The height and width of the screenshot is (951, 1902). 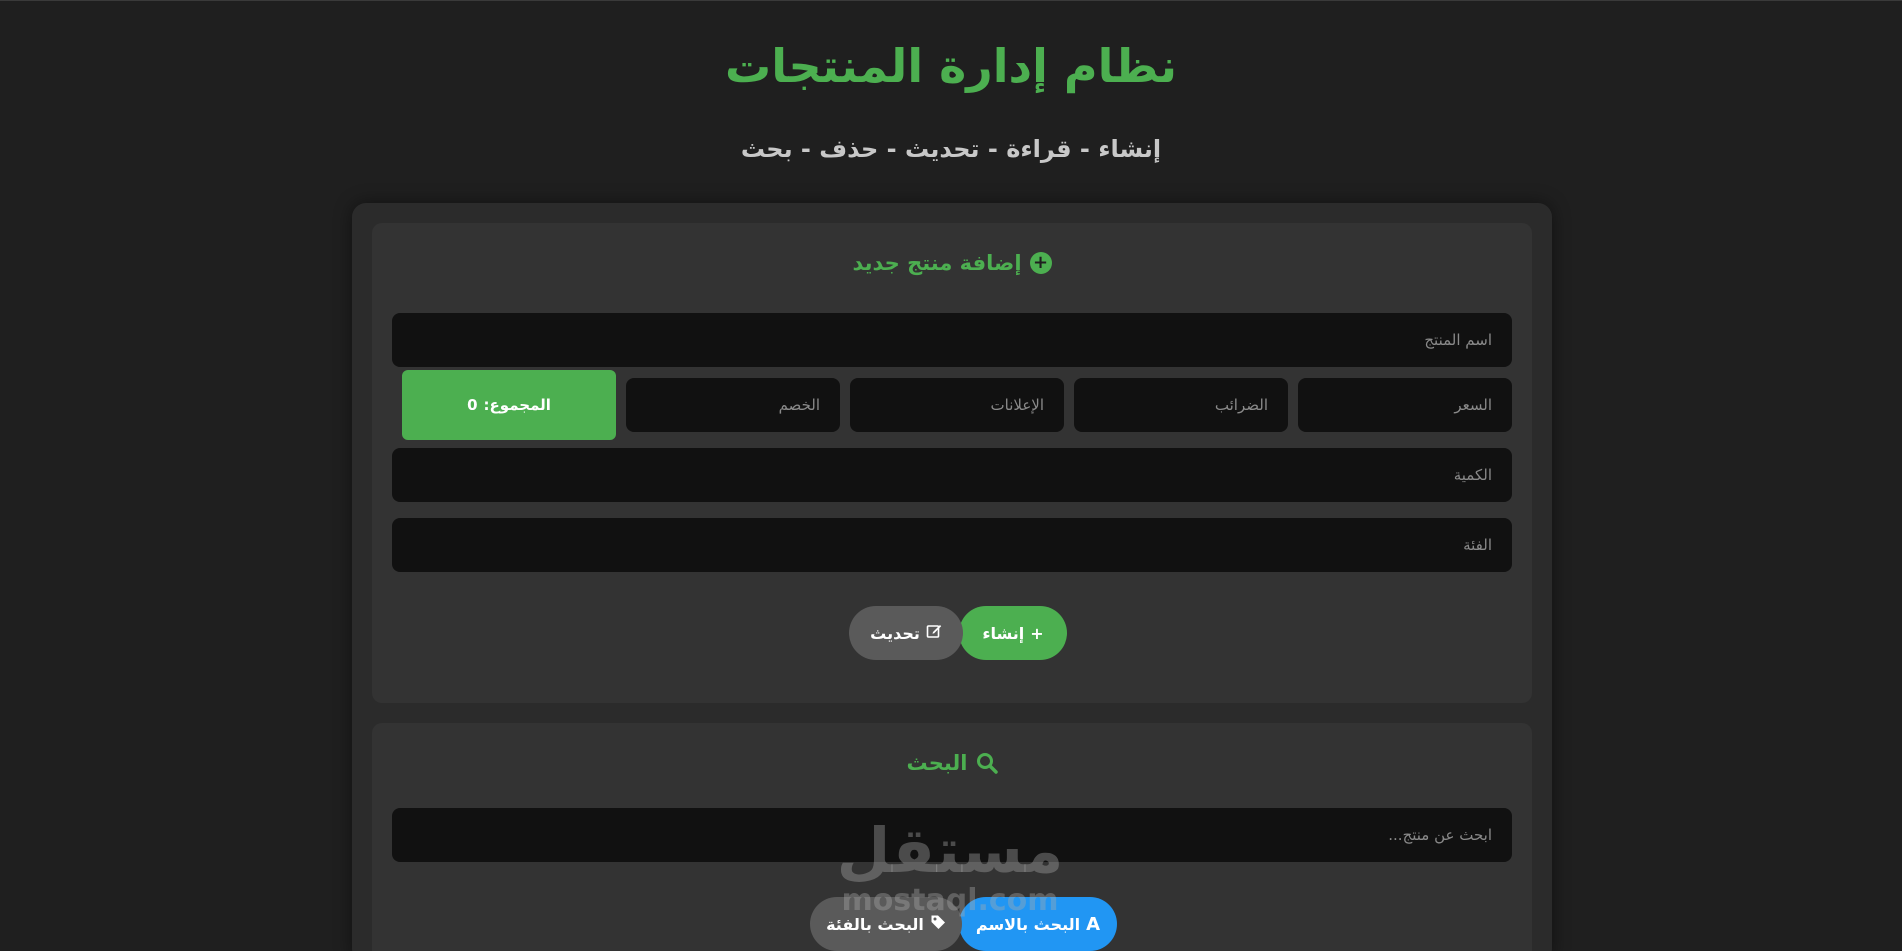 What do you see at coordinates (472, 405) in the screenshot?
I see `total-value: 0` at bounding box center [472, 405].